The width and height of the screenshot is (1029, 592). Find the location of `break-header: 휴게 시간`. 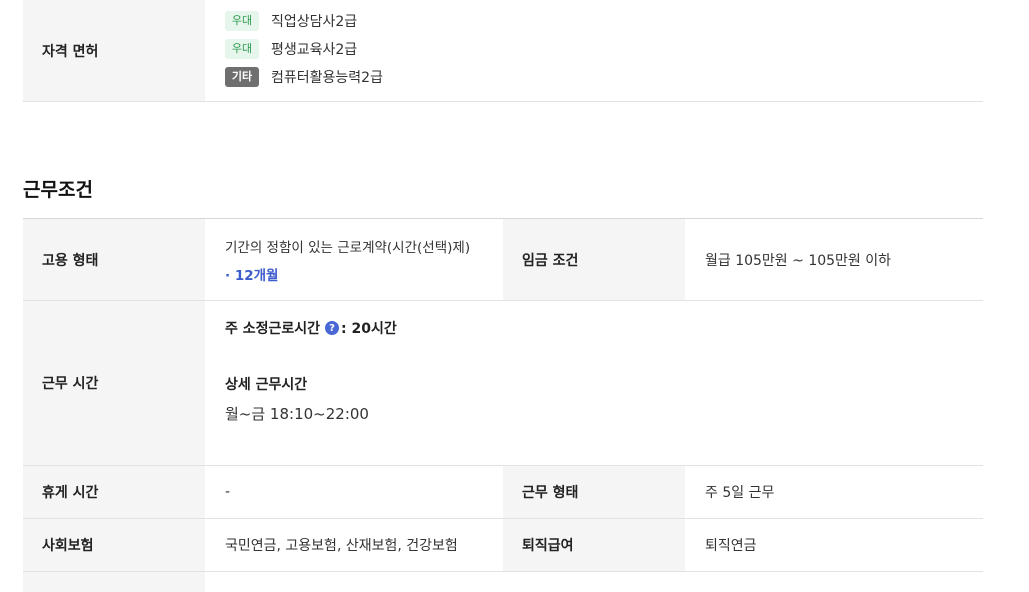

break-header: 휴게 시간 is located at coordinates (114, 492).